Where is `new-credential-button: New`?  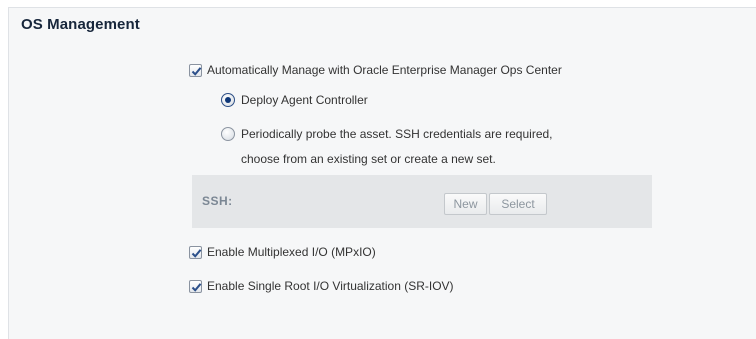 new-credential-button: New is located at coordinates (465, 204).